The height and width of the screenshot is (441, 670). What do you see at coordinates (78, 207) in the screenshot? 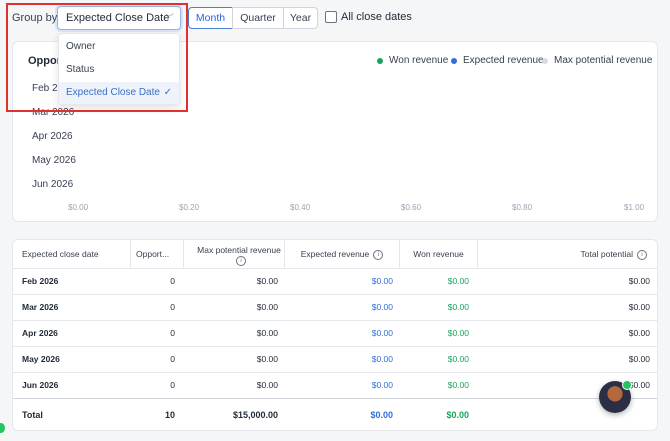
I see `x-tick-label: $0.00` at bounding box center [78, 207].